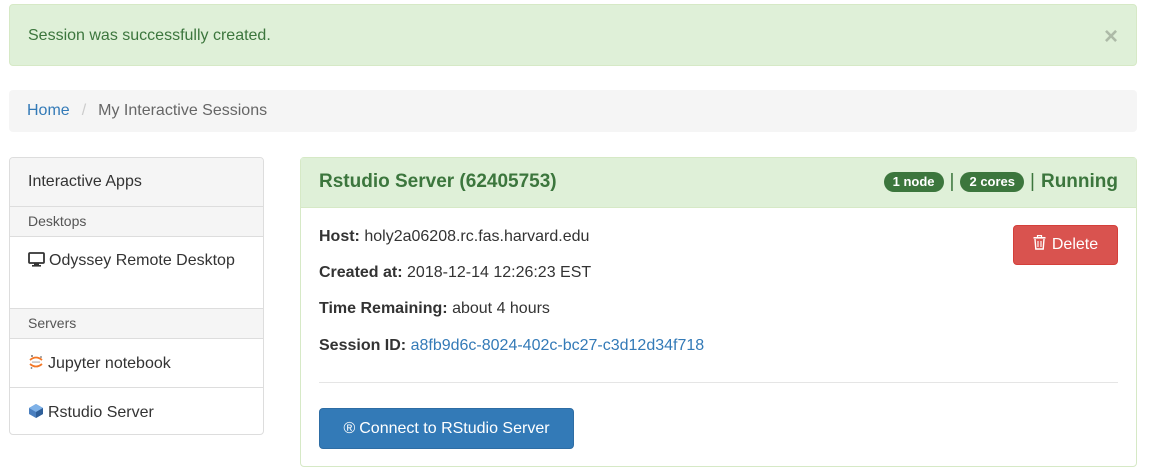 Image resolution: width=1152 pixels, height=476 pixels. I want to click on delete-label: Delete, so click(1075, 244).